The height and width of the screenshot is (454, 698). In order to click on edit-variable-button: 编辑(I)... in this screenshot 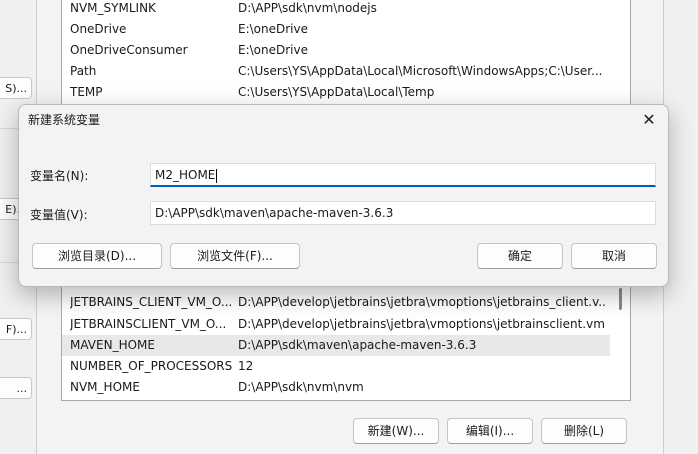, I will do `click(490, 431)`.